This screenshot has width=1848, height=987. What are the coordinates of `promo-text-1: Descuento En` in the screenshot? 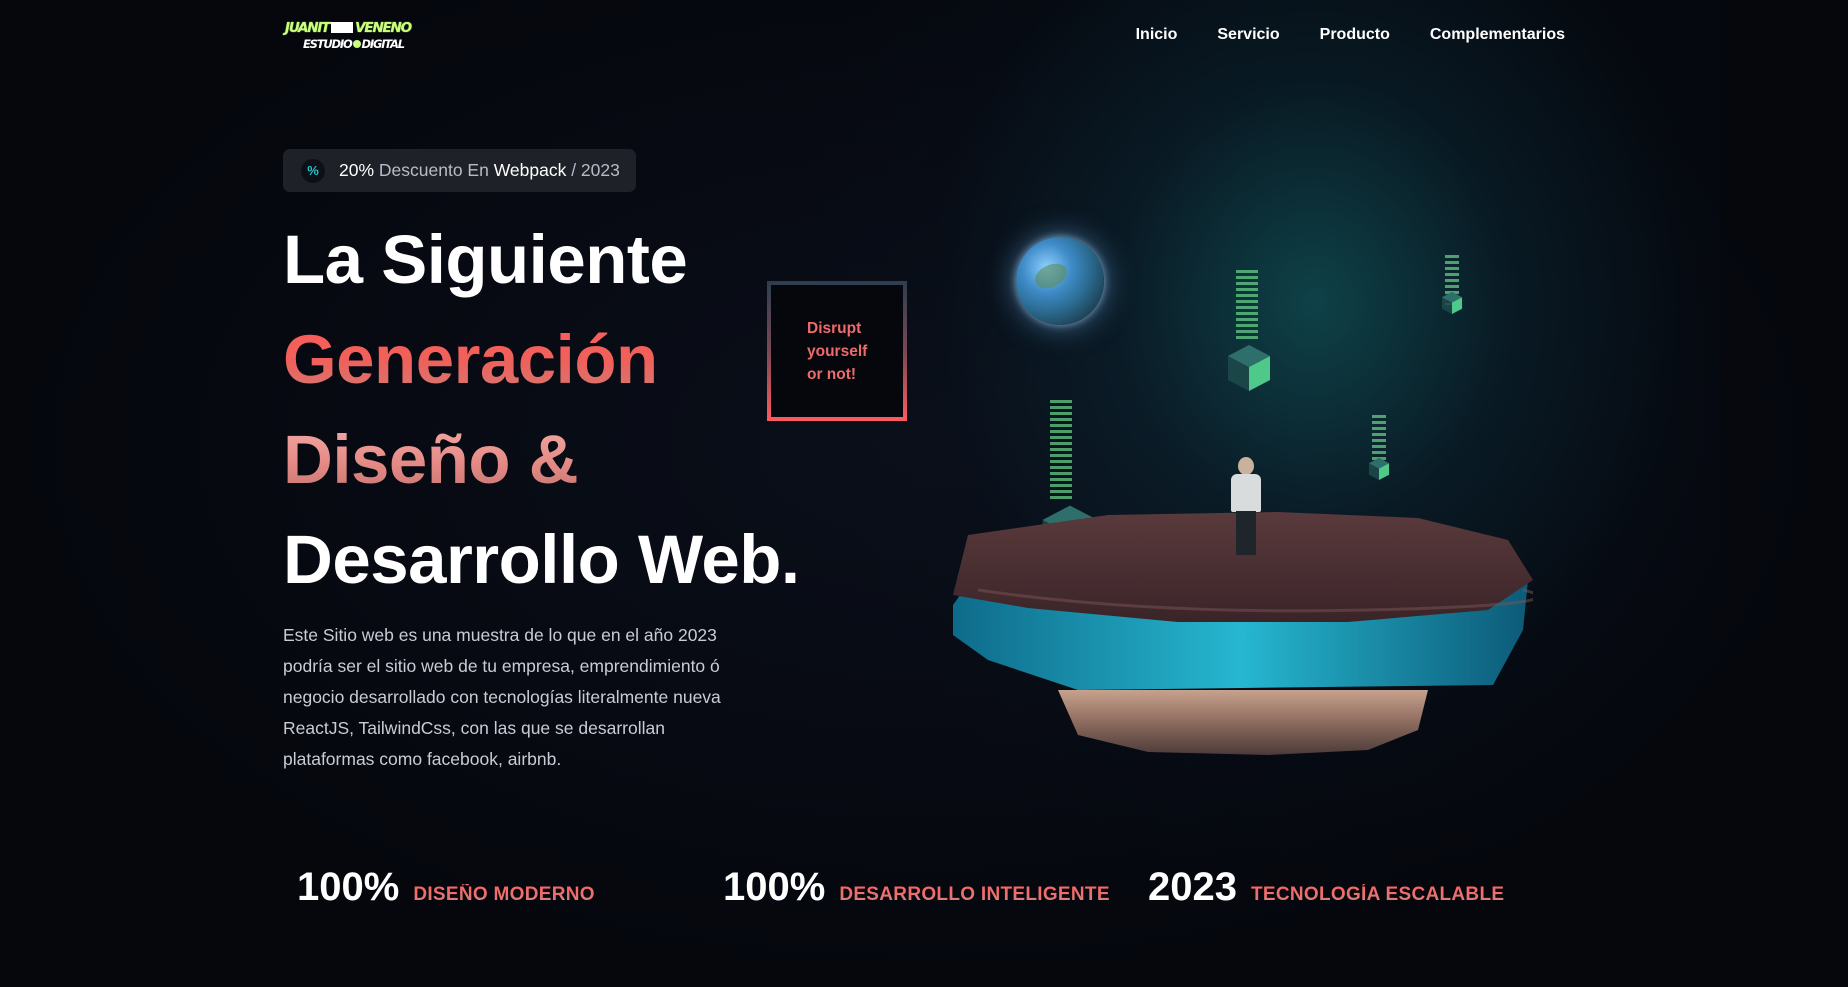 It's located at (434, 170).